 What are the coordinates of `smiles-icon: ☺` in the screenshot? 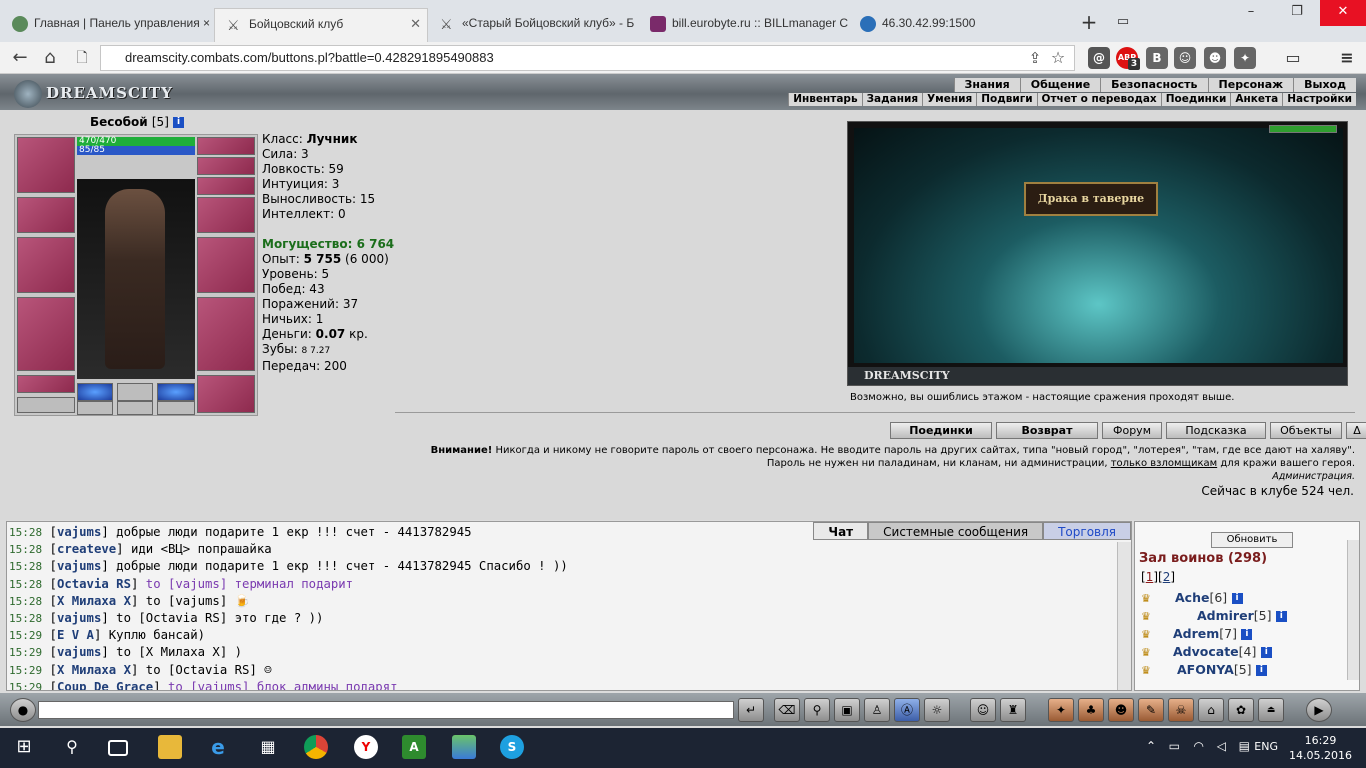 It's located at (983, 710).